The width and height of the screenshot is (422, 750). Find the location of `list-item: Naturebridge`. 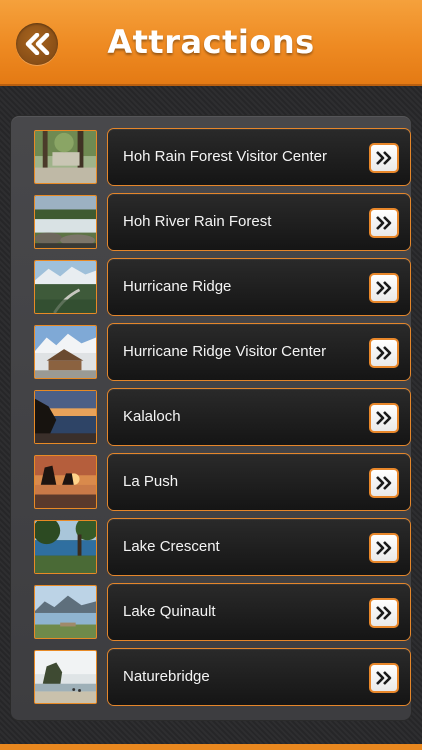

list-item: Naturebridge is located at coordinates (216, 678).